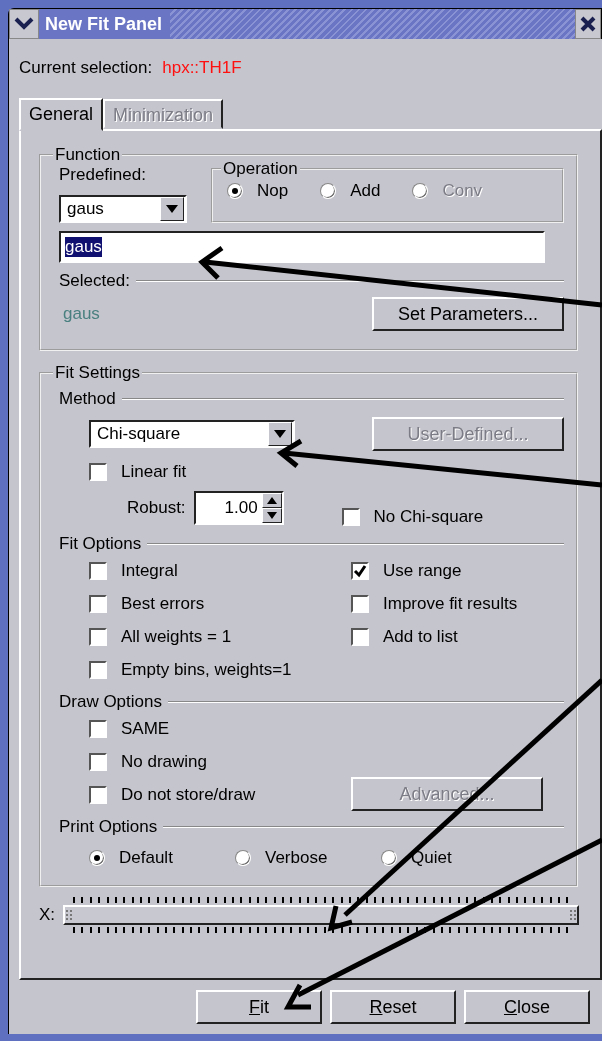  Describe the element at coordinates (104, 24) in the screenshot. I see `window-title: New Fit Panel` at that location.